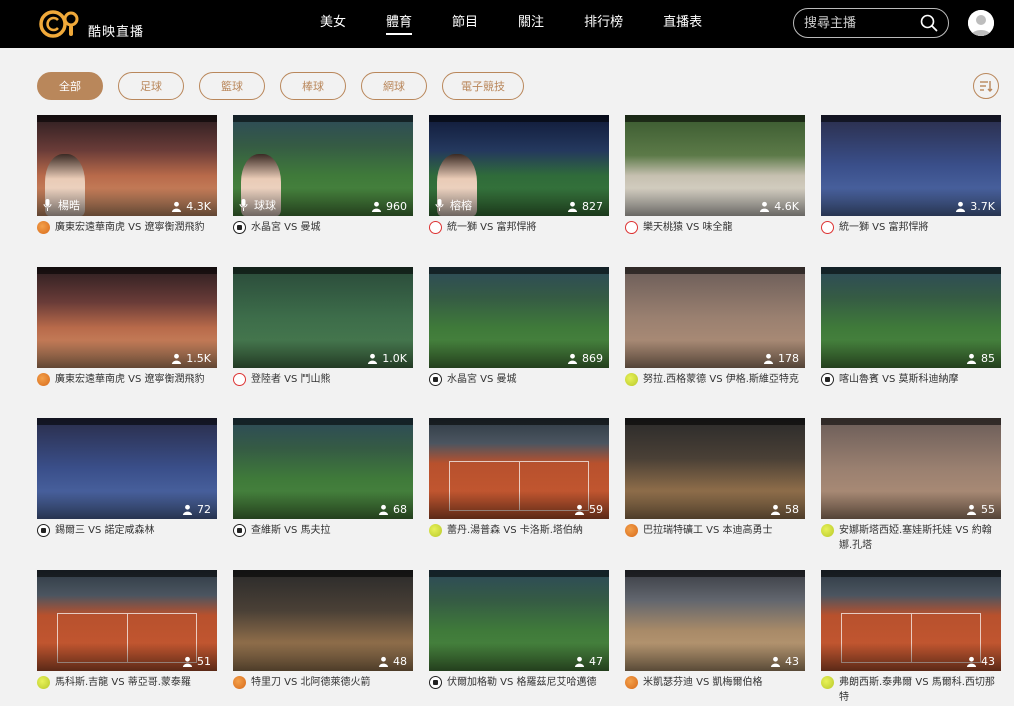 Image resolution: width=1014 pixels, height=706 pixels. What do you see at coordinates (323, 620) in the screenshot?
I see `stream-thumbnail: 48` at bounding box center [323, 620].